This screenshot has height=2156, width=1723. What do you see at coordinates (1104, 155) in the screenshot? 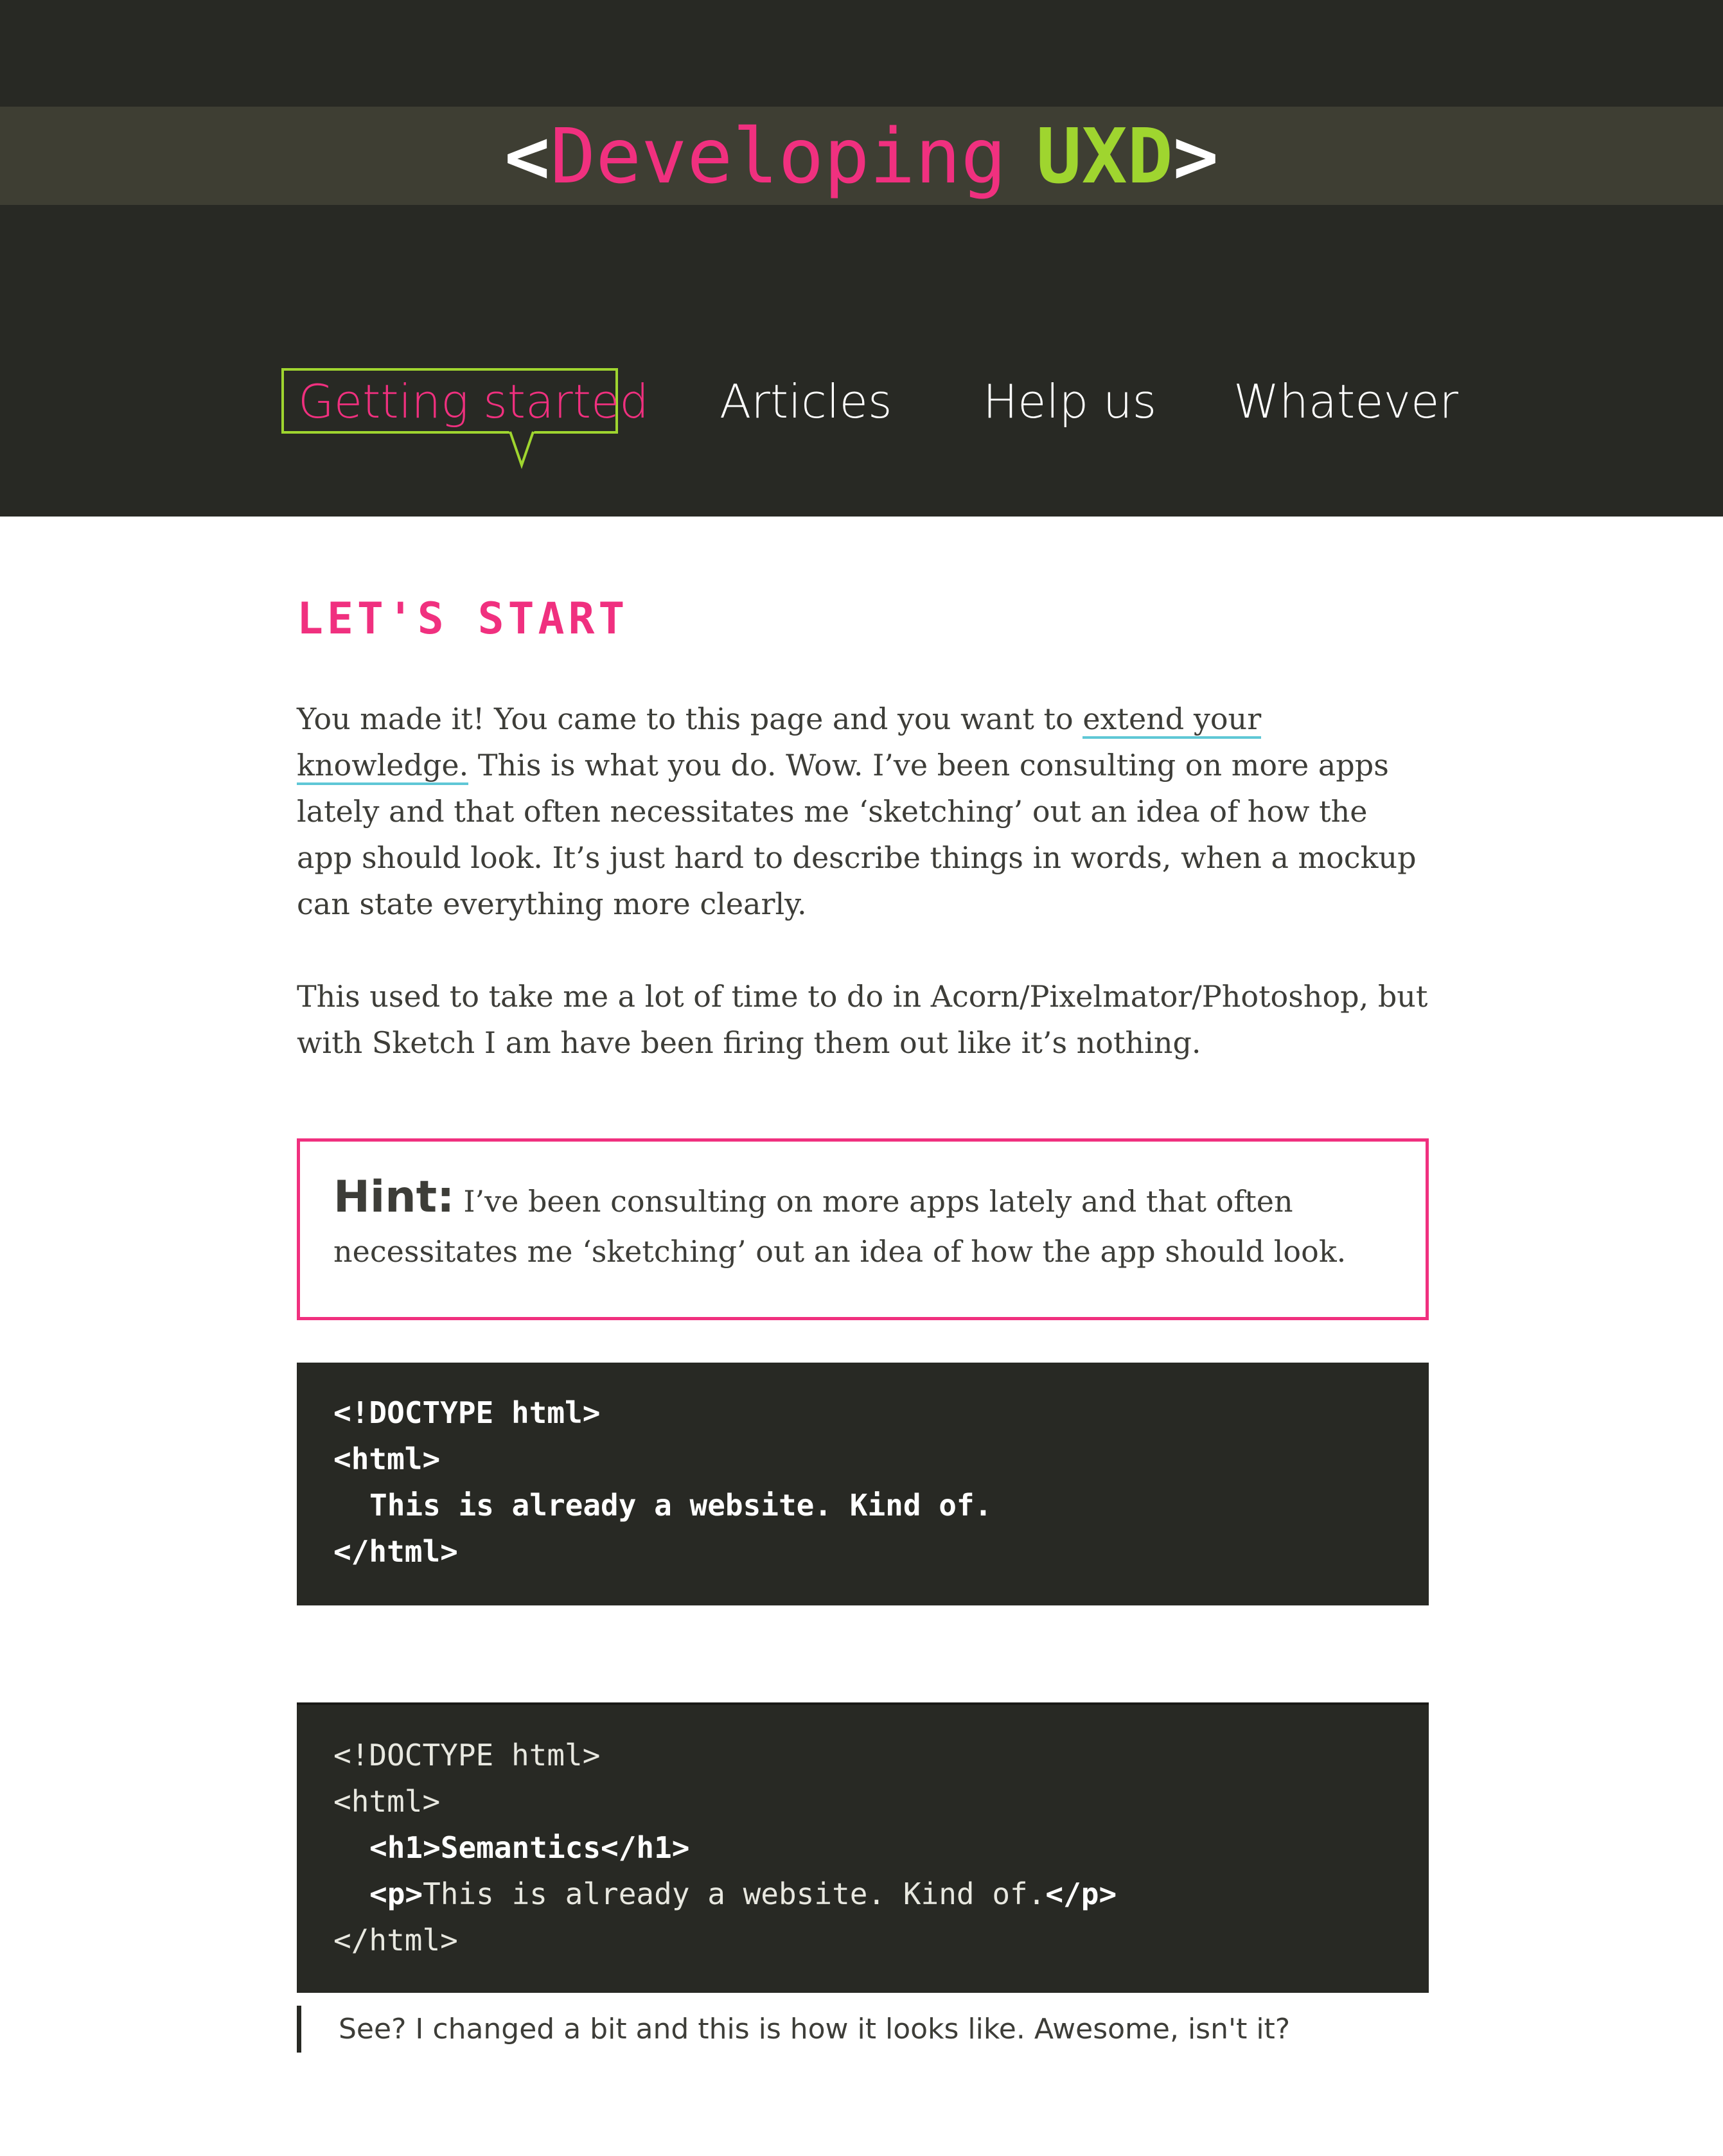
I see `logo-accent-text: UXD` at bounding box center [1104, 155].